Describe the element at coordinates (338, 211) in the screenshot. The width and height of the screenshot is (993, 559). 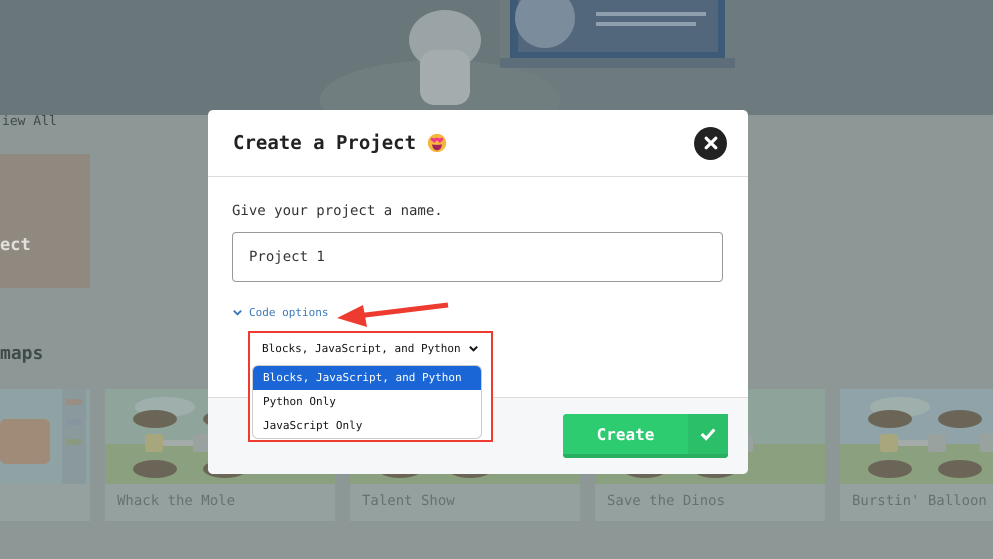
I see `name-prompt: Give your project a name.` at that location.